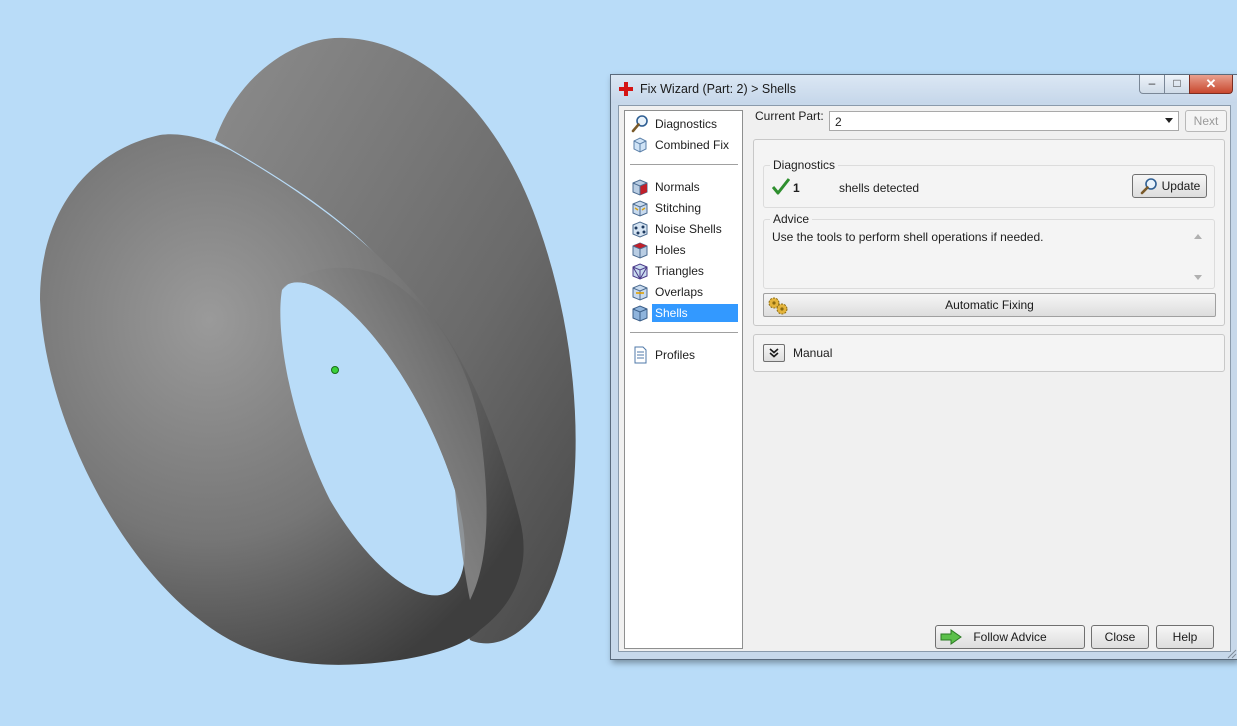  I want to click on shells-cube-icon, so click(640, 313).